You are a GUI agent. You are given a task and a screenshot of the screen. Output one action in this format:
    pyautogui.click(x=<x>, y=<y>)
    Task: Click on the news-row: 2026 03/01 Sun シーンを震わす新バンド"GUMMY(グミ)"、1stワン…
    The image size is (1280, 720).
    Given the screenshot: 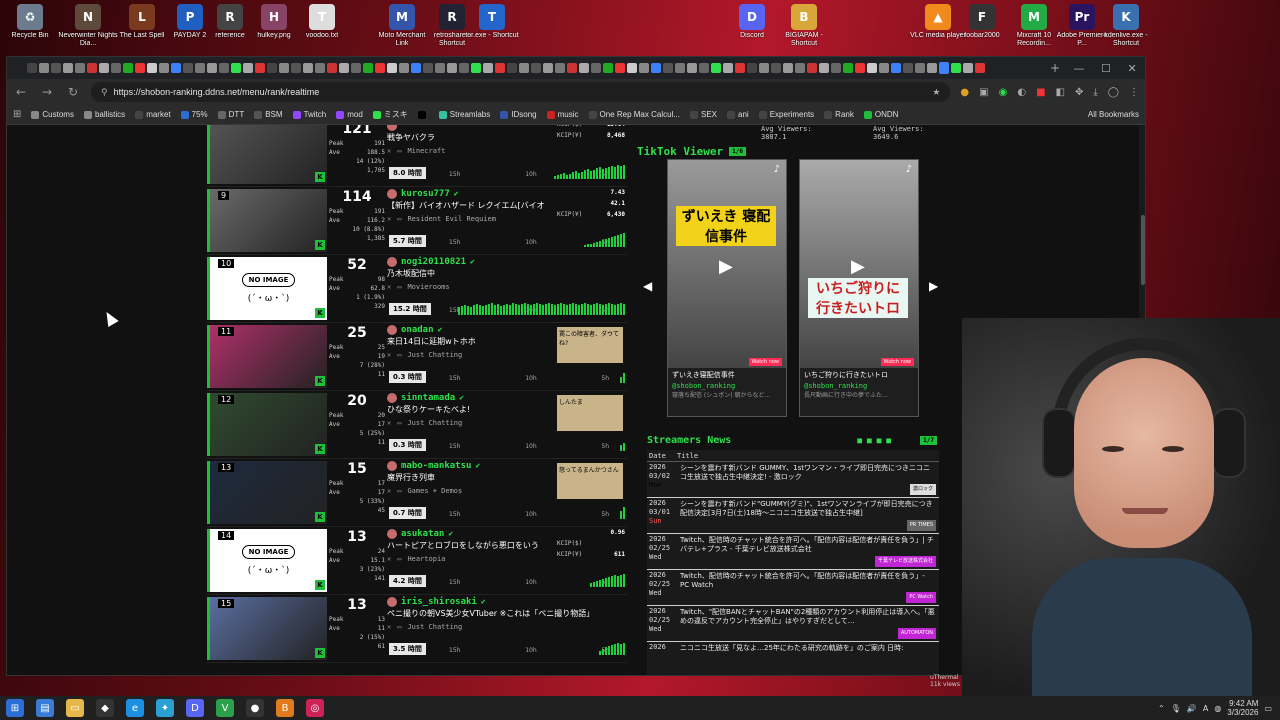 What is the action you would take?
    pyautogui.click(x=793, y=516)
    